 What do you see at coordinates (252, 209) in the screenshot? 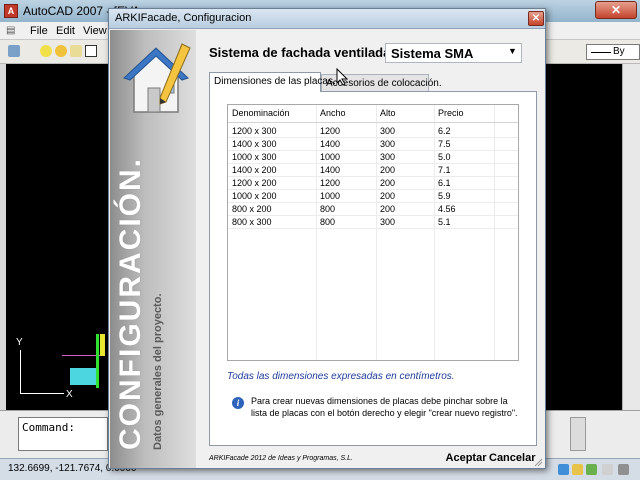
I see `cell-denominacion: 800 x 200` at bounding box center [252, 209].